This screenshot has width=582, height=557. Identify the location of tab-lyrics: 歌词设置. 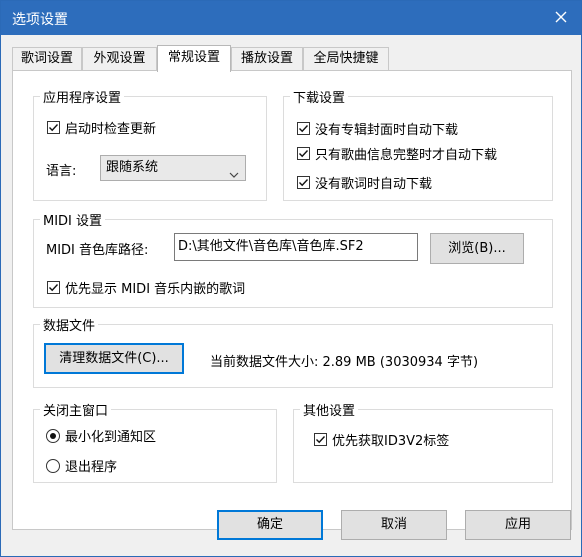
(47, 59).